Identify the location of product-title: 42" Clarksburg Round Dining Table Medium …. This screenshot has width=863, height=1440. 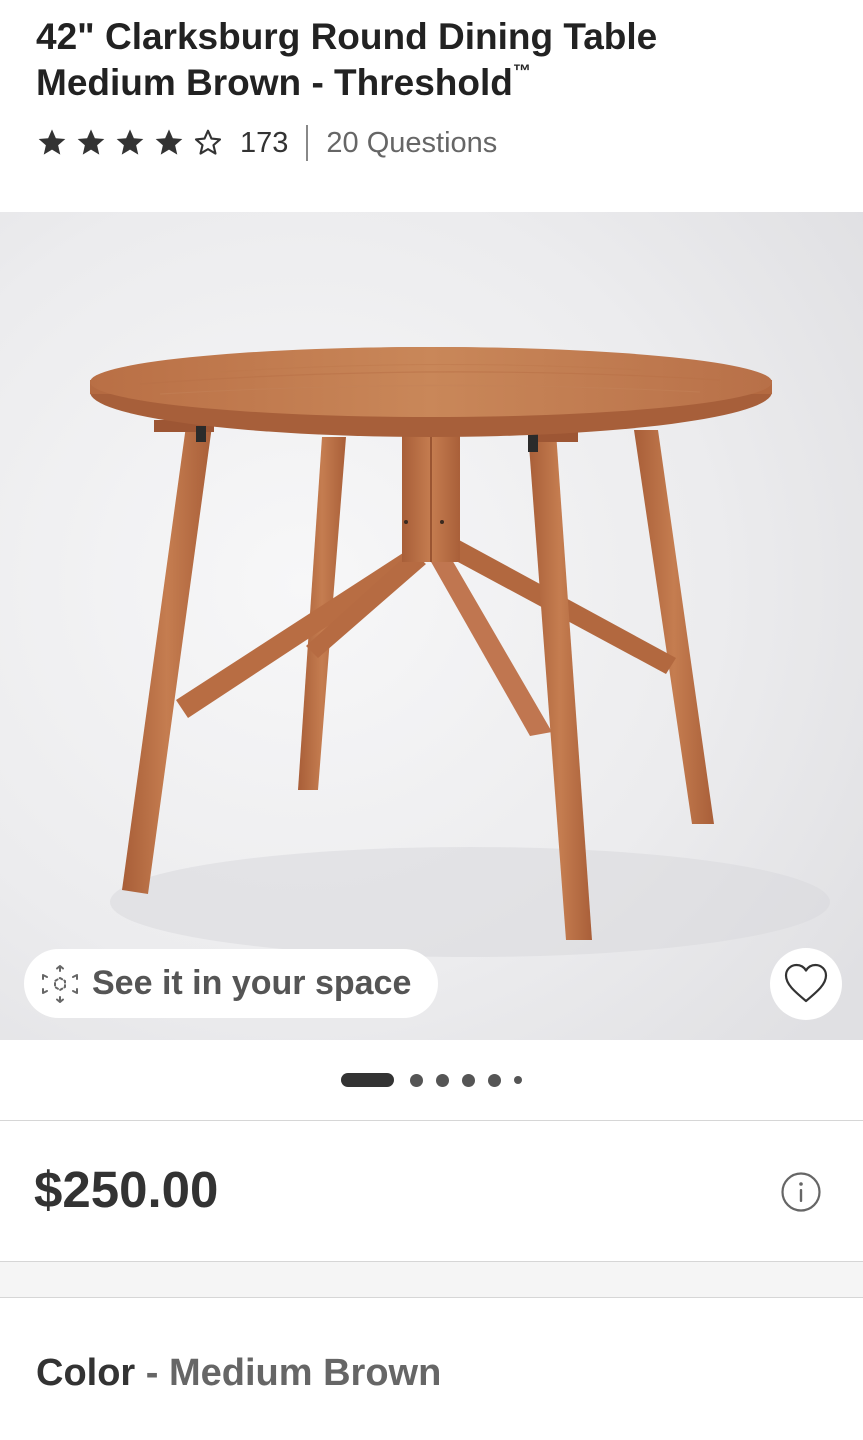
(436, 60).